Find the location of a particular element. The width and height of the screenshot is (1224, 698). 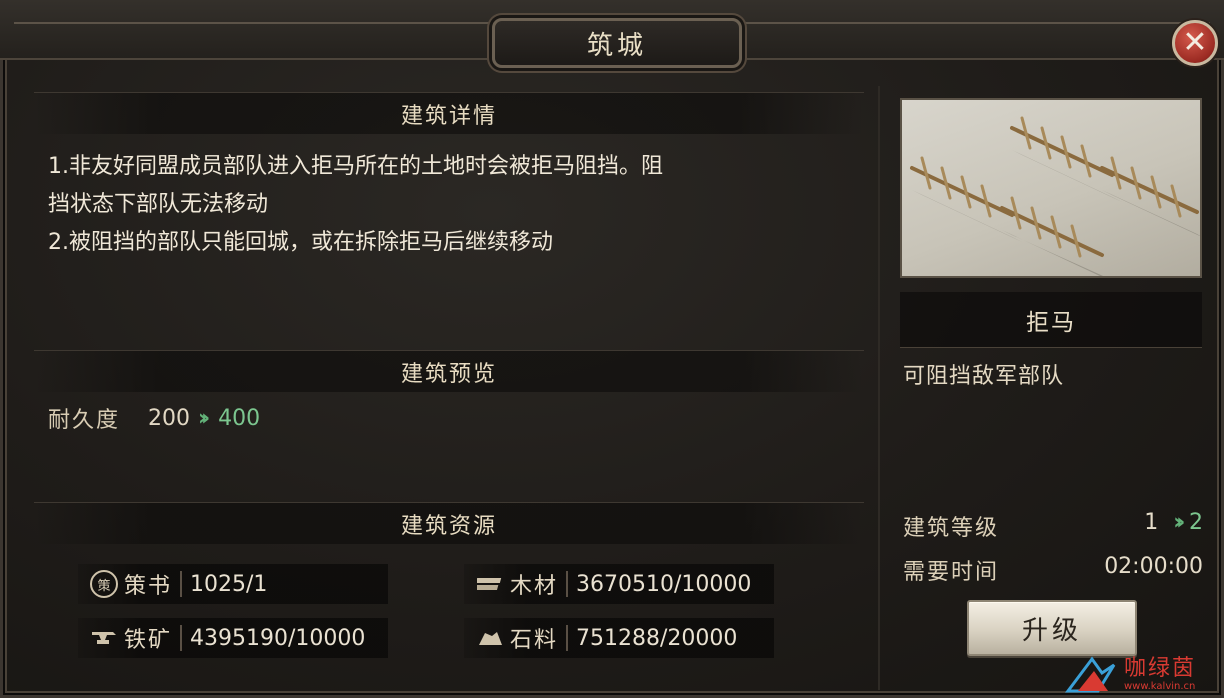

resource-value: 4395190/10000 is located at coordinates (278, 638).